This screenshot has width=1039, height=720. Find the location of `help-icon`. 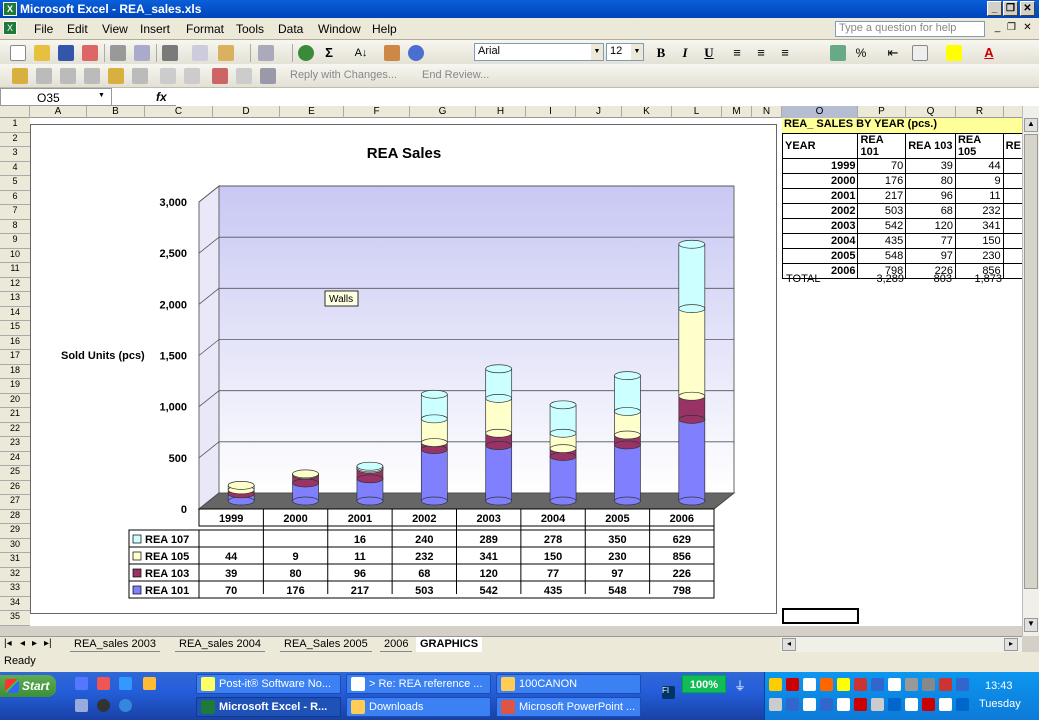

help-icon is located at coordinates (416, 53).